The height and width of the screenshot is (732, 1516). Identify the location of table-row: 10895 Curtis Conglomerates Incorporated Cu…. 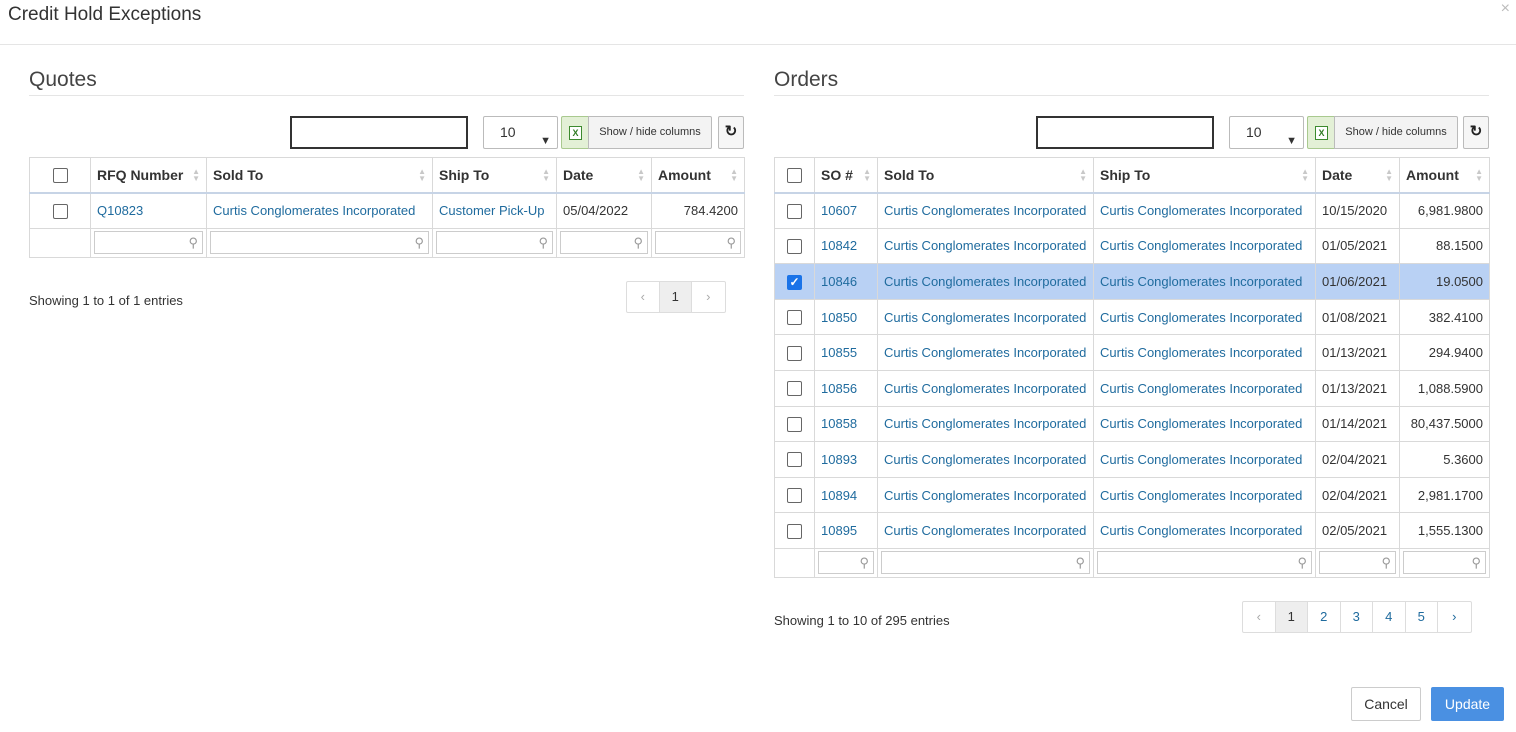
(1132, 530).